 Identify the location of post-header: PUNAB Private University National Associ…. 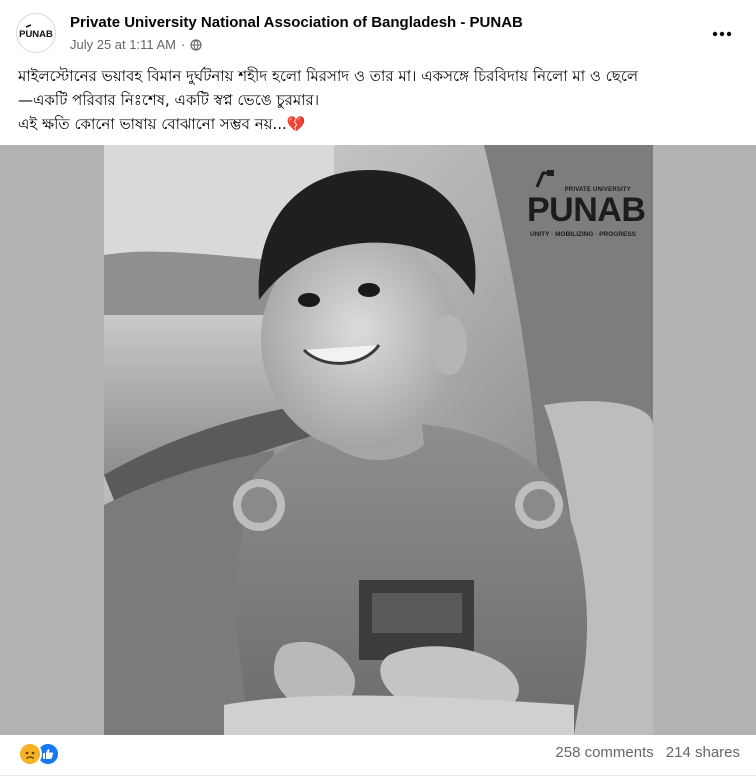
(378, 31).